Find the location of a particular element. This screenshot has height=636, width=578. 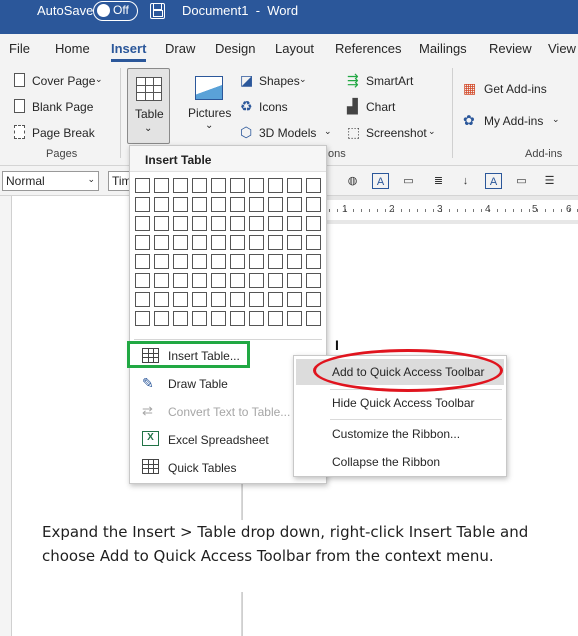

align-icon: ≣ is located at coordinates (438, 181).